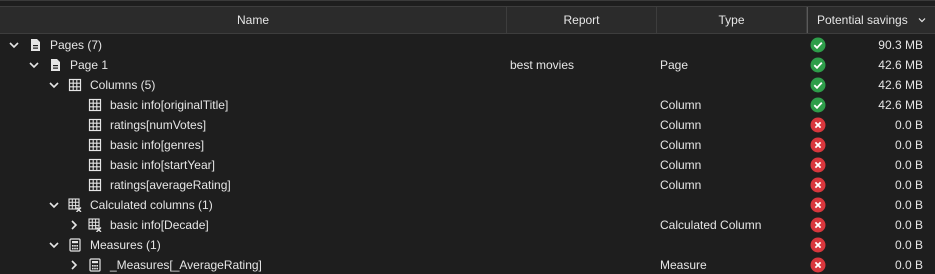  I want to click on row-name-label: basic info[startYear], so click(162, 165).